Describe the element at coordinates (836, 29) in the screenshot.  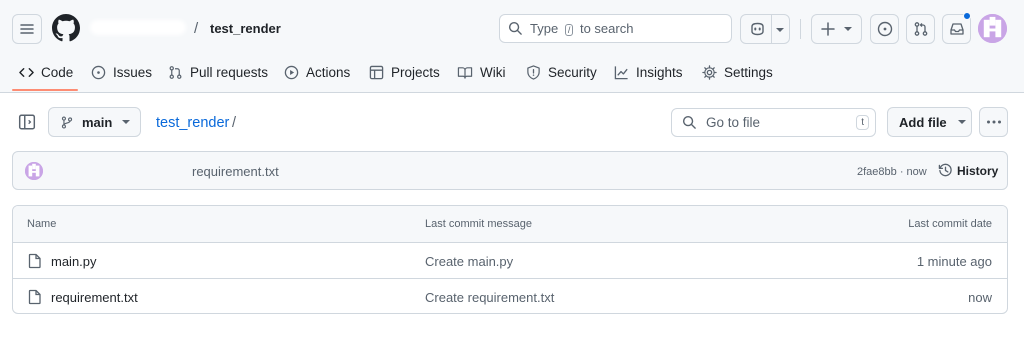
I see `create-new-button` at that location.